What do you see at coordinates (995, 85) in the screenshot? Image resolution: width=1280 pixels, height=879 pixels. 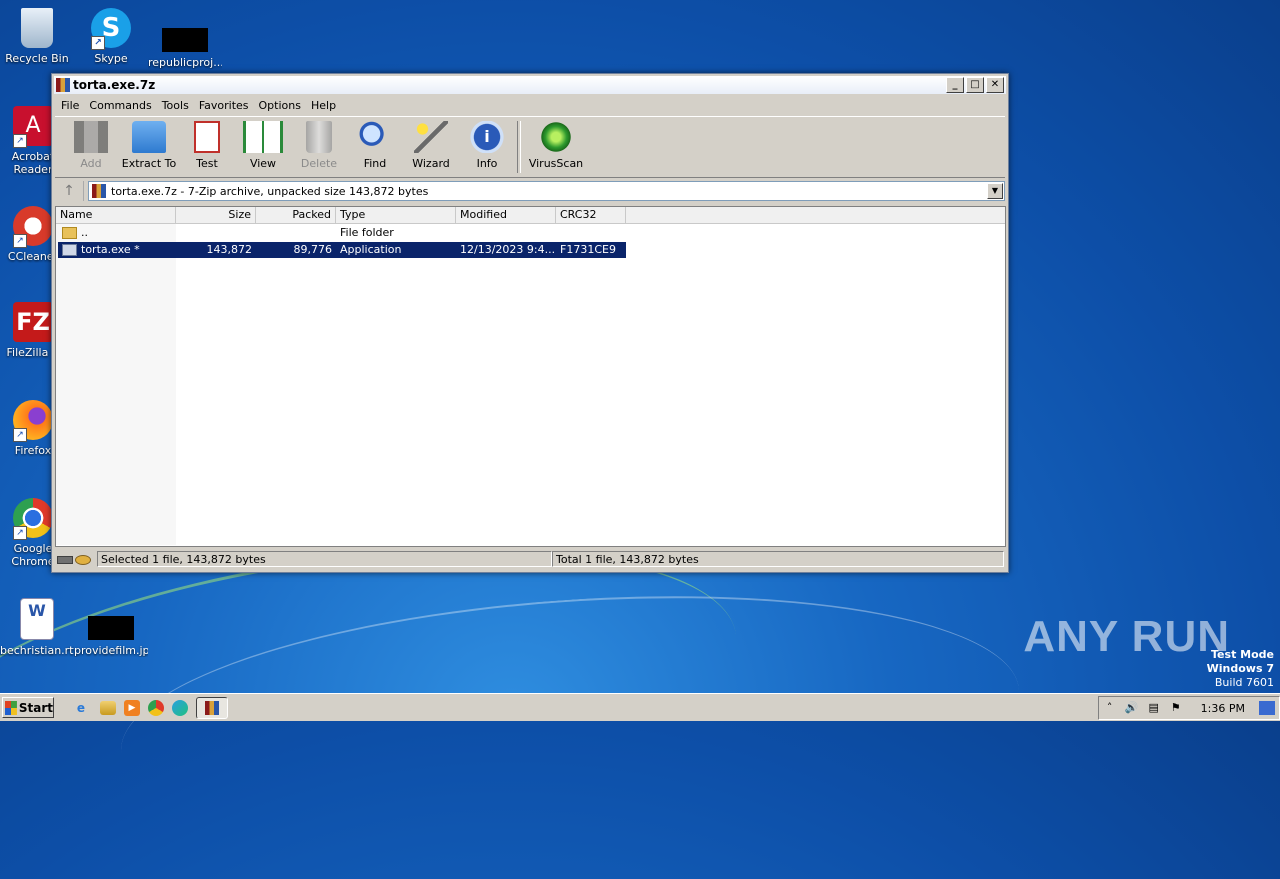 I see `close-button: ✕` at bounding box center [995, 85].